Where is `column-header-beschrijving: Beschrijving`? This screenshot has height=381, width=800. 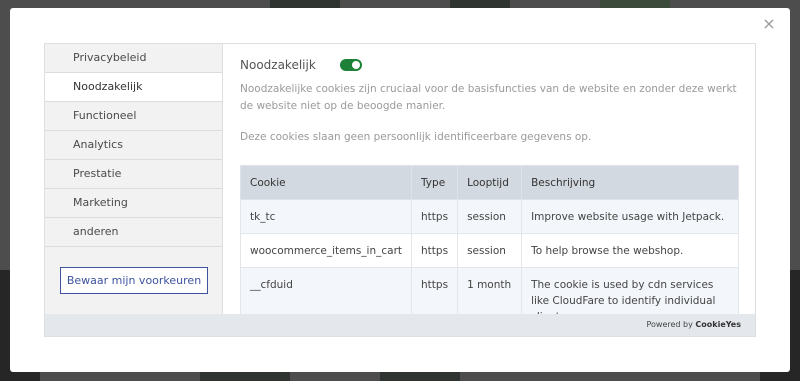
column-header-beschrijving: Beschrijving is located at coordinates (630, 182).